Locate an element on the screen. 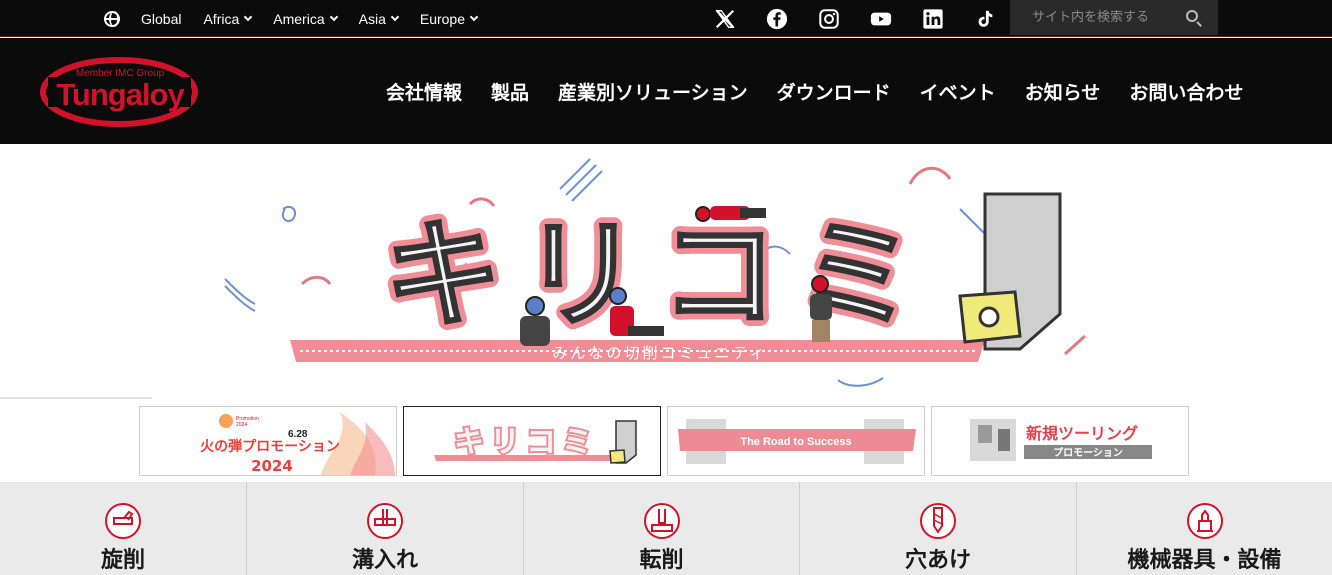 The width and height of the screenshot is (1332, 575). instagram-icon is located at coordinates (829, 19).